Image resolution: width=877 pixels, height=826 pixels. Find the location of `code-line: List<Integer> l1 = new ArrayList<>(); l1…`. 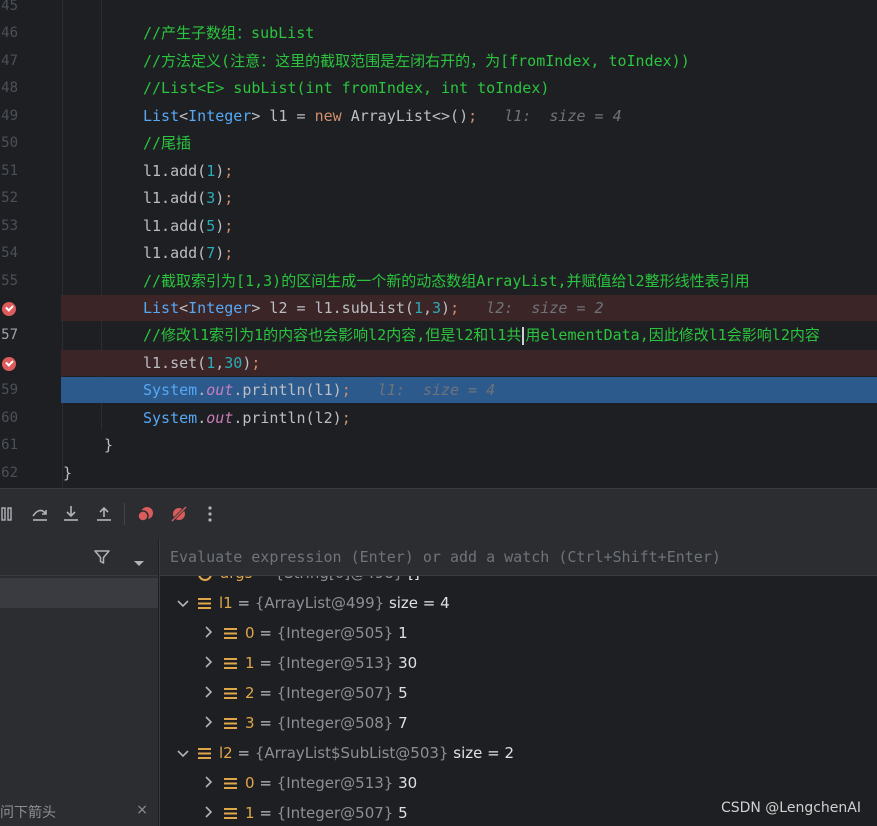

code-line: List<Integer> l1 = new ArrayList<>(); l1… is located at coordinates (469, 116).